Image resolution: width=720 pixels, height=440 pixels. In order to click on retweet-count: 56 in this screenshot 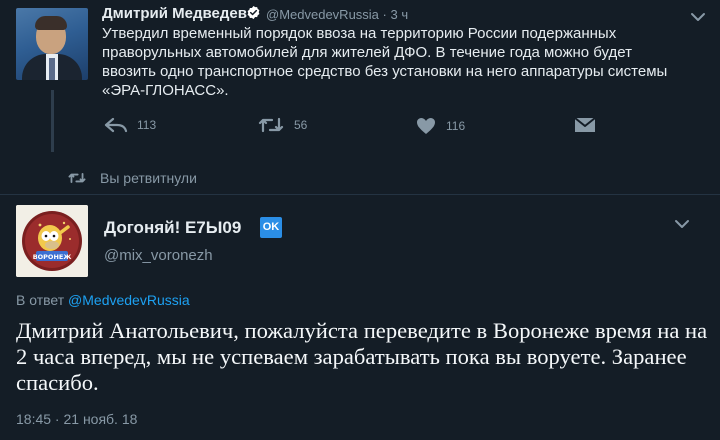, I will do `click(301, 125)`.